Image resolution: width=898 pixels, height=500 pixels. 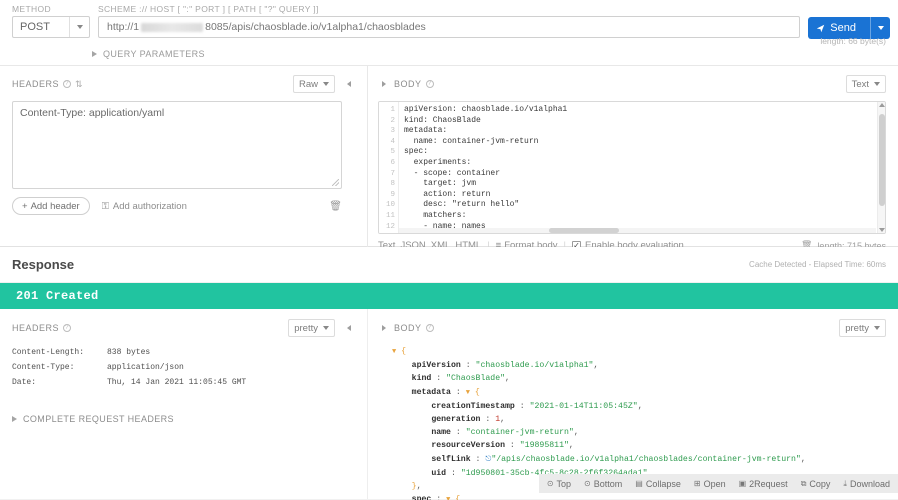 What do you see at coordinates (637, 230) in the screenshot?
I see `editor-horizontal-scrollbar` at bounding box center [637, 230].